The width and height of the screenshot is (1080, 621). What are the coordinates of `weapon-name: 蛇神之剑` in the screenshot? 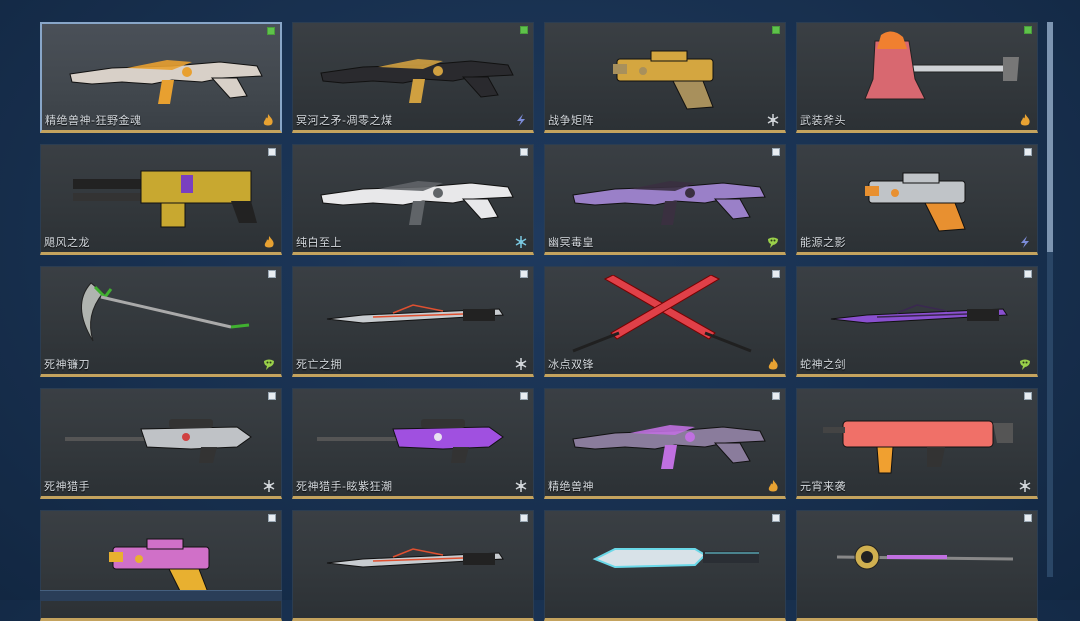 It's located at (823, 364).